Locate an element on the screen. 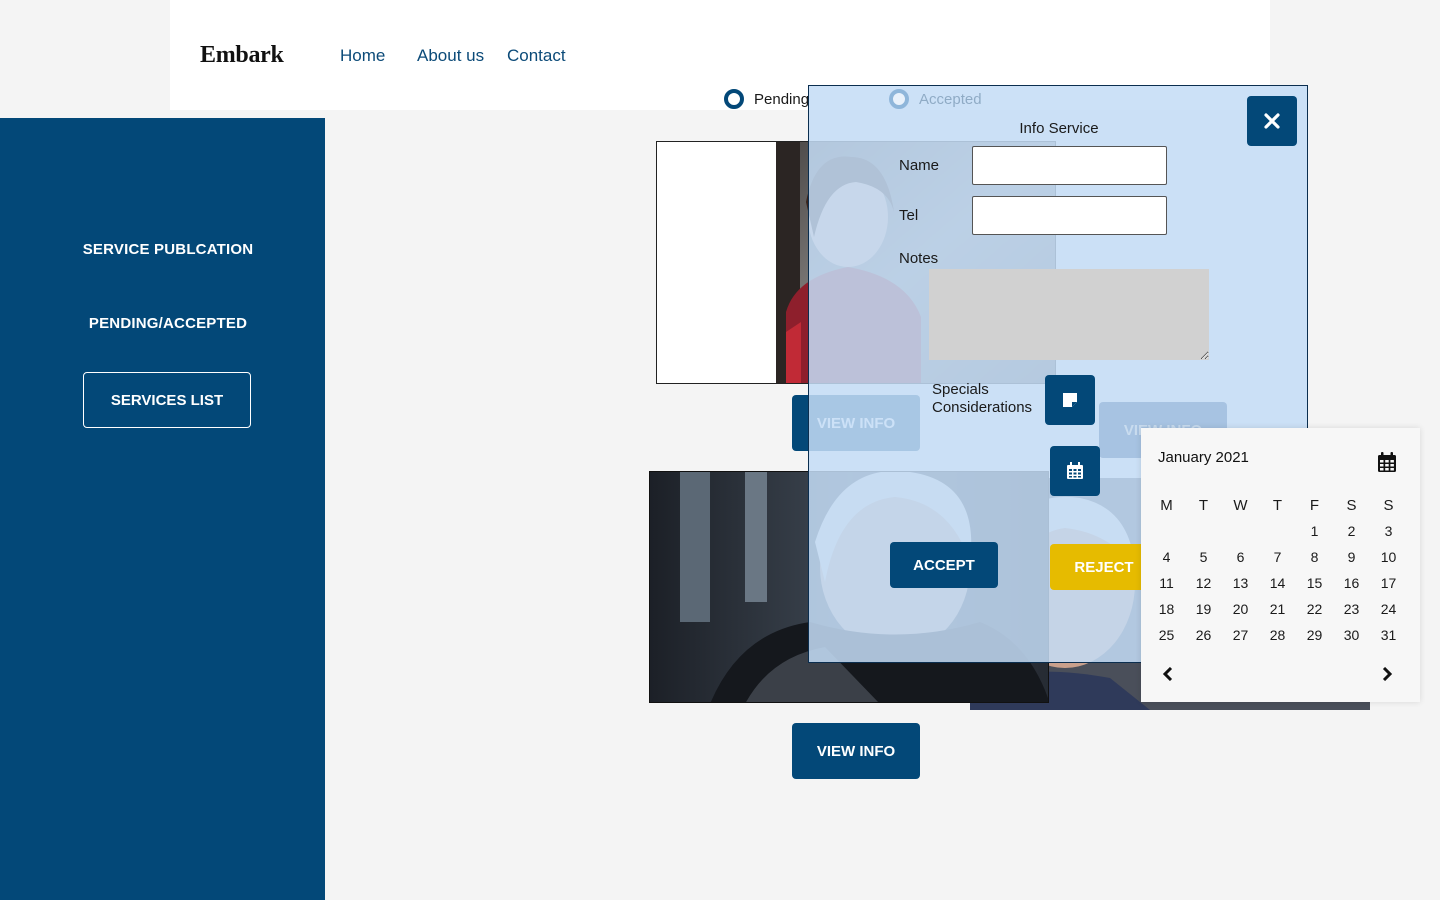 Image resolution: width=1440 pixels, height=900 pixels. sidebar-item-service-publication: SERVICE PUBLCATION is located at coordinates (168, 249).